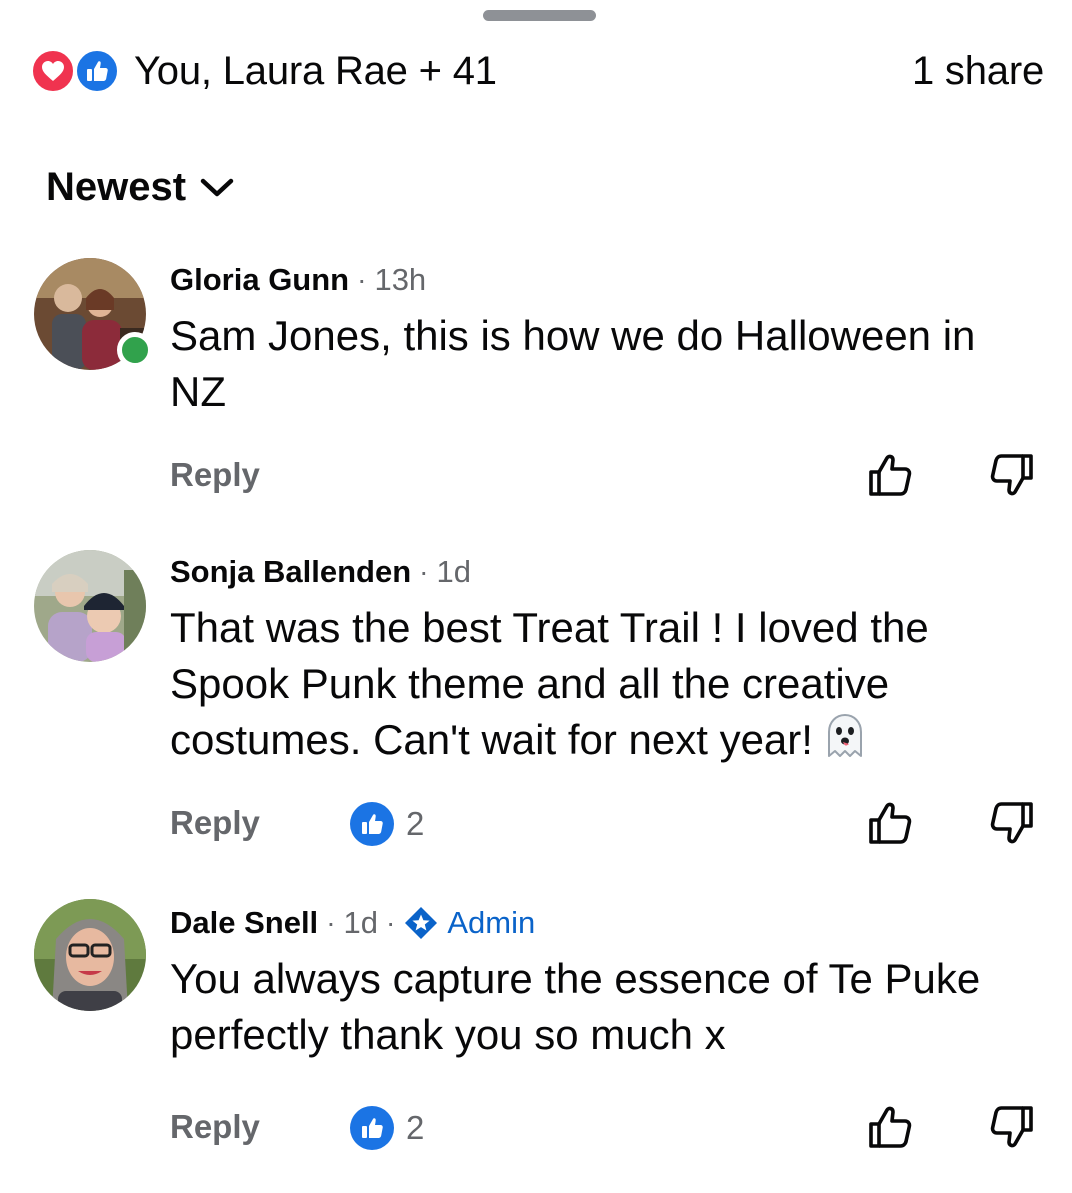  I want to click on author-name: Sonja Ballenden, so click(290, 572).